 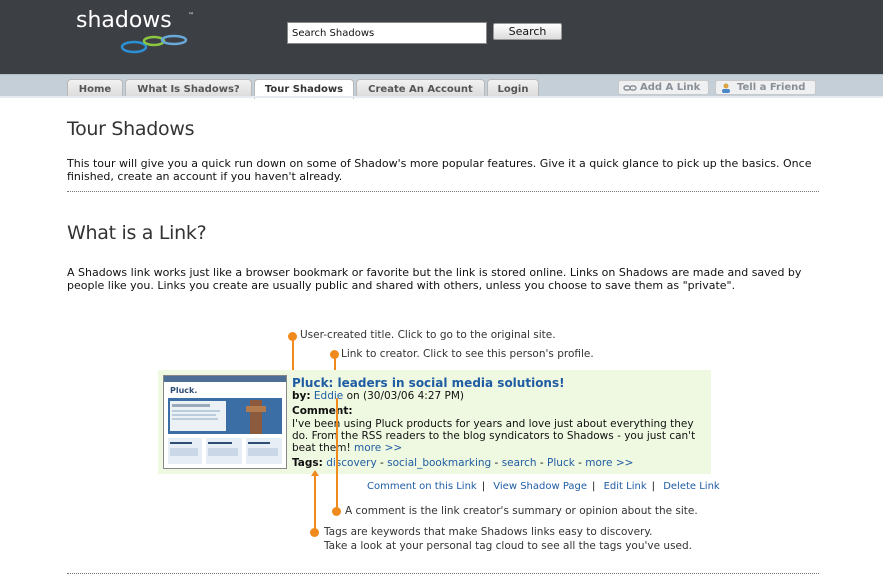 I want to click on comment-on-link: Comment on this Link, so click(x=422, y=486).